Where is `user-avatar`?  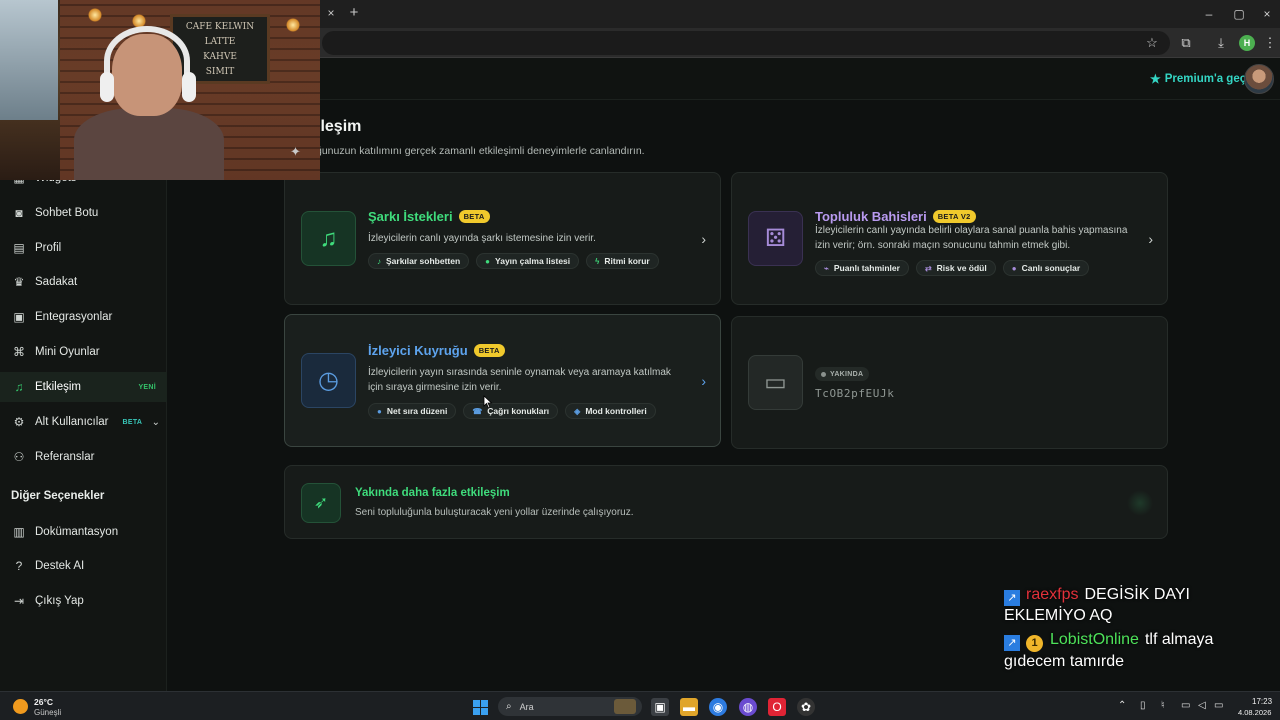
user-avatar is located at coordinates (1259, 79).